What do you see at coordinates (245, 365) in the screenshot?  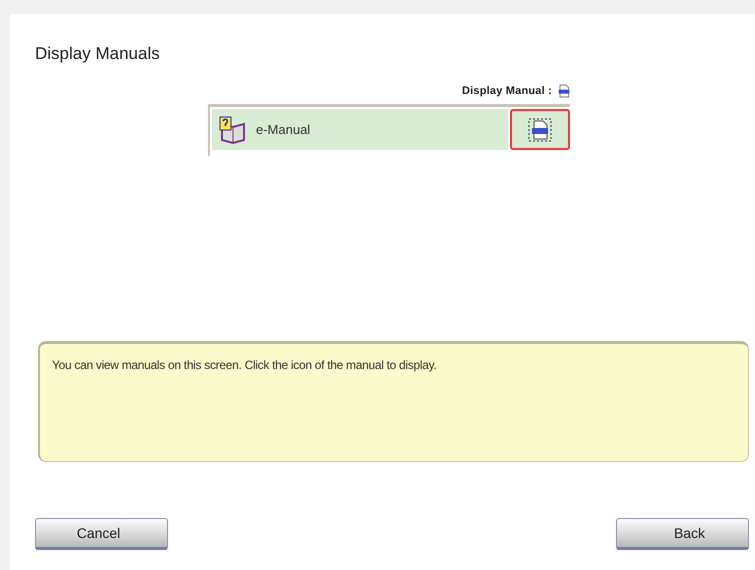 I see `info-message: You can view manuals on this screen. Click the icon of the manual to display.` at bounding box center [245, 365].